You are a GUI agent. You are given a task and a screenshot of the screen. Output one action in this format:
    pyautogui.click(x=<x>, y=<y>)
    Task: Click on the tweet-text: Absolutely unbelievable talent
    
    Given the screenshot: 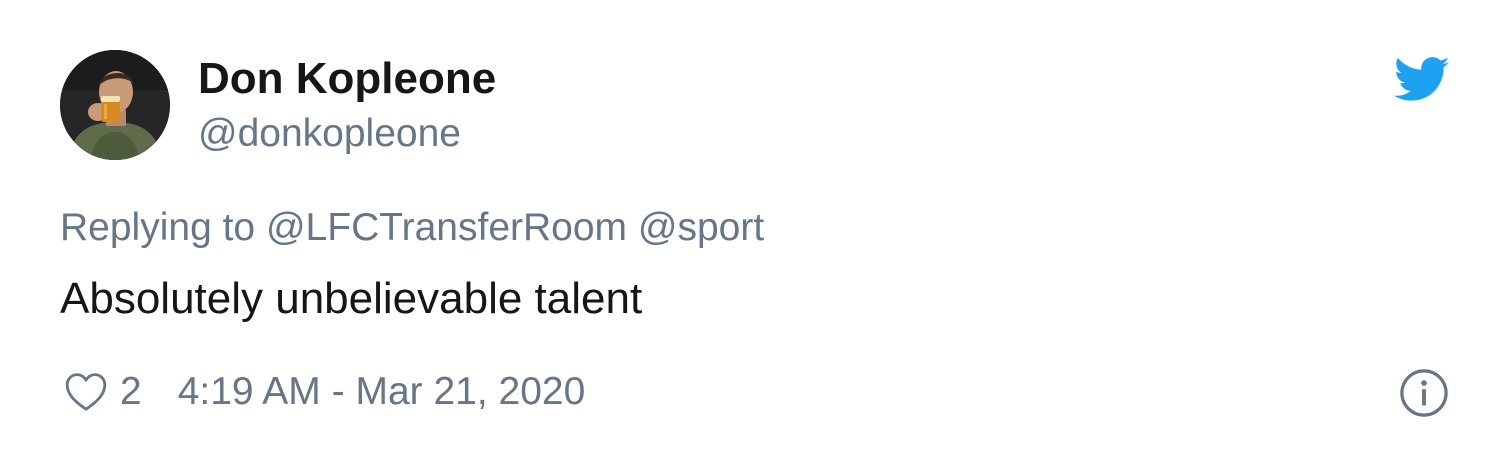 What is the action you would take?
    pyautogui.click(x=351, y=298)
    